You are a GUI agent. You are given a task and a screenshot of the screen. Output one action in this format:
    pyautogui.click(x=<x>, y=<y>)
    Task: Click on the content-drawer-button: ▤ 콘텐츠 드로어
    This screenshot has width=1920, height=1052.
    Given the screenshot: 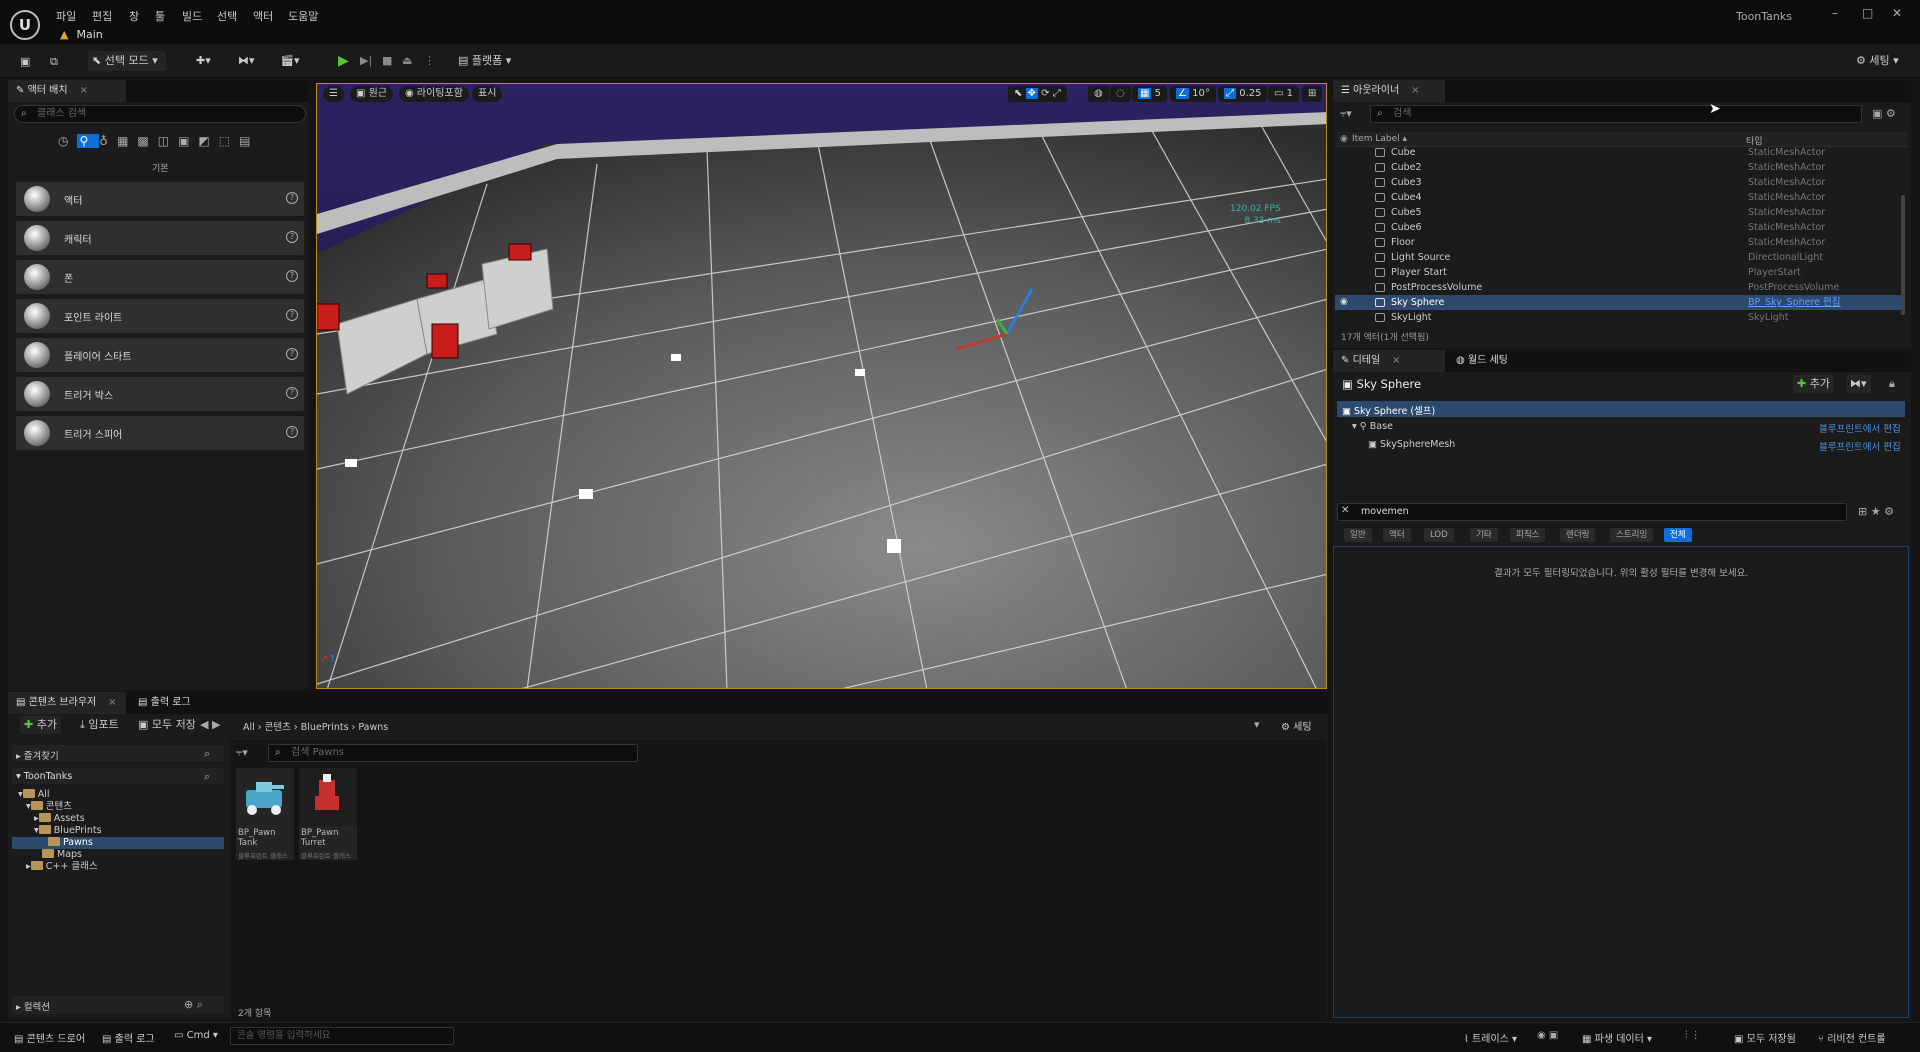 What is the action you would take?
    pyautogui.click(x=49, y=1037)
    